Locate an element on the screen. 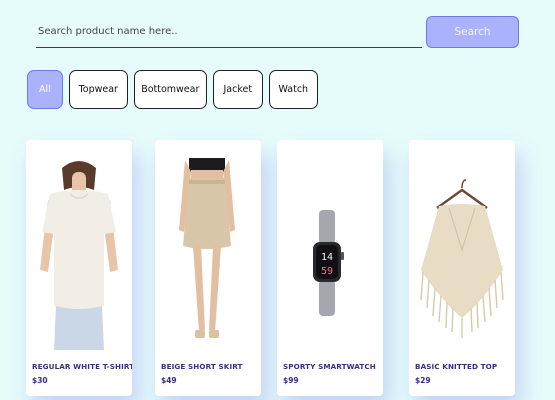 This screenshot has width=555, height=400. product-card: BEIGE SHORT SKIRT $49 is located at coordinates (208, 268).